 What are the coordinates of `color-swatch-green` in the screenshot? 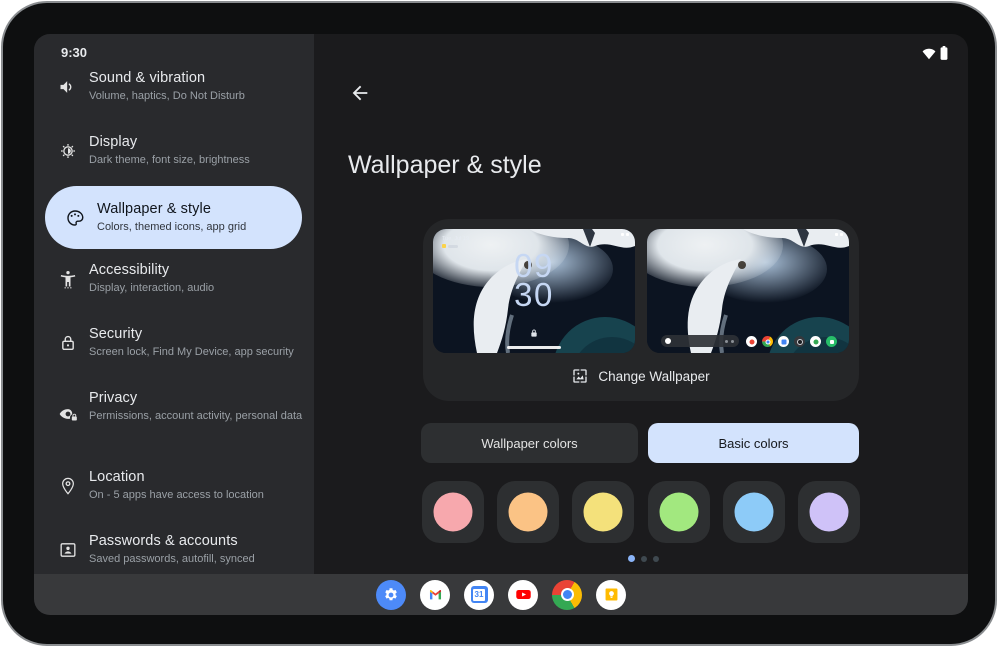 It's located at (679, 512).